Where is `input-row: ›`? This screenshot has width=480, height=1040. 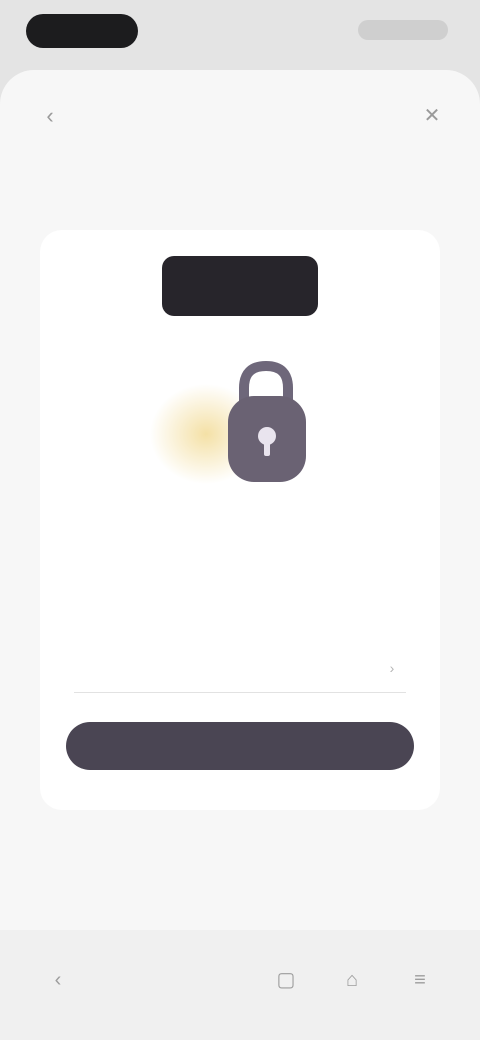 input-row: › is located at coordinates (240, 670).